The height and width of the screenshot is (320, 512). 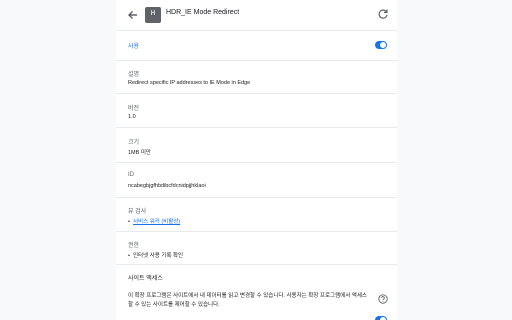 I want to click on service-worker-link: 서비스 워커 (비활성), so click(x=156, y=222).